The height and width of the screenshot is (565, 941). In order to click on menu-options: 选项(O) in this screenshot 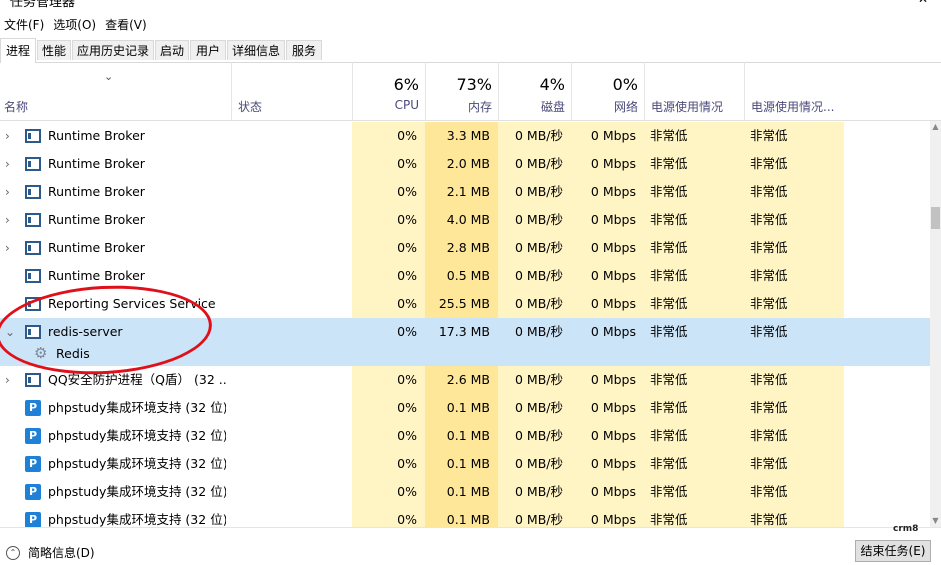, I will do `click(75, 24)`.